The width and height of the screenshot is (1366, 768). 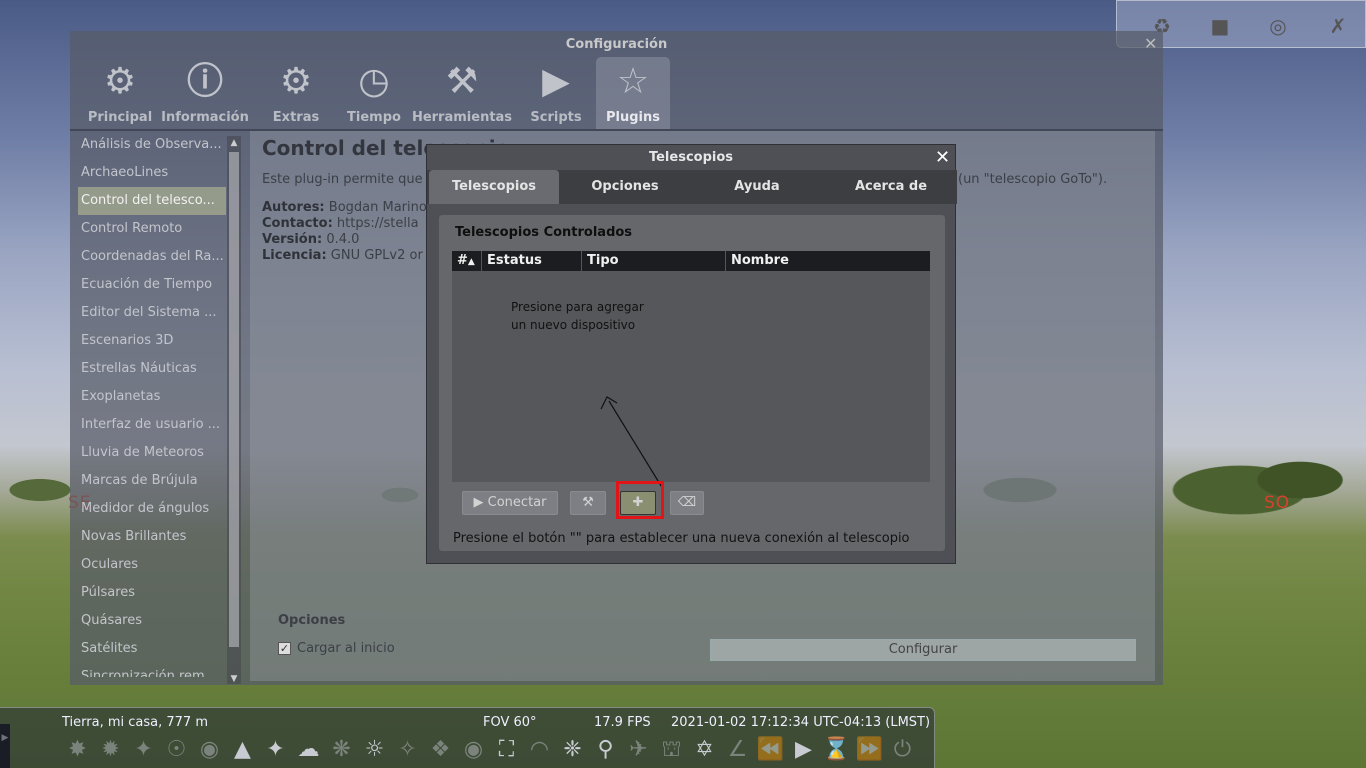 I want to click on column-header-number: #▲, so click(x=467, y=261).